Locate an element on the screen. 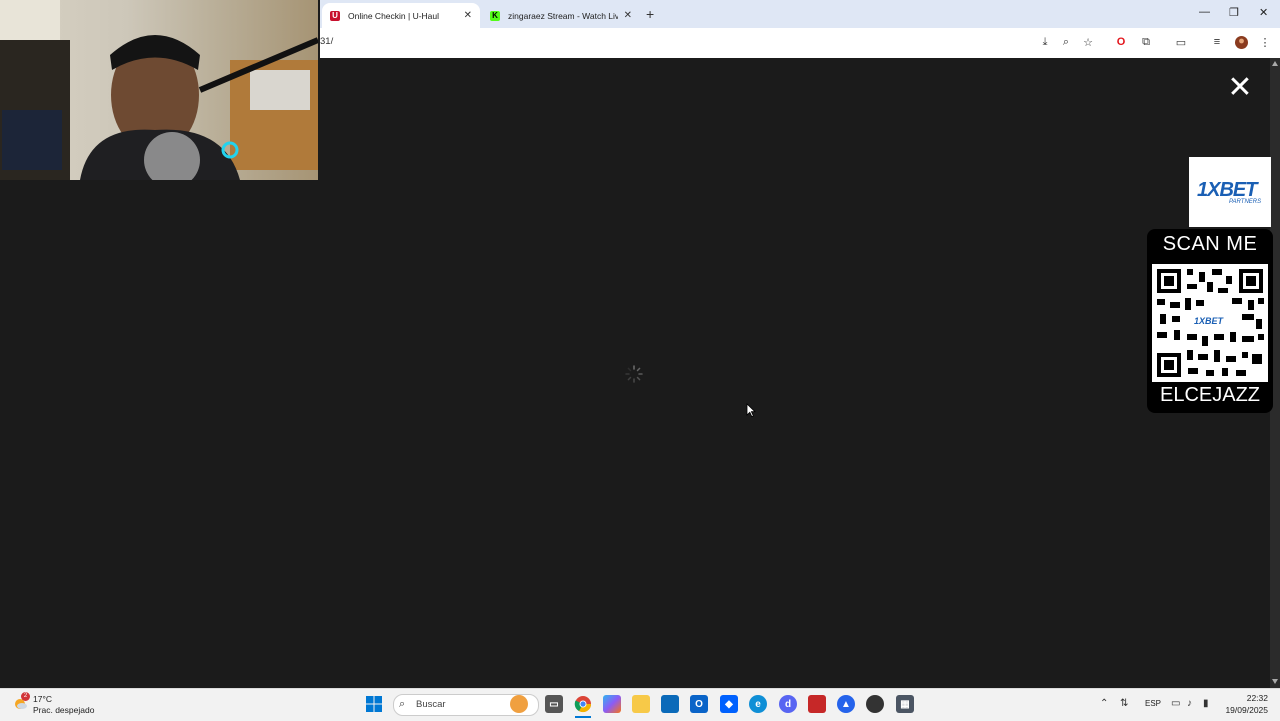 The image size is (1280, 721). discord-icon: d is located at coordinates (788, 704).